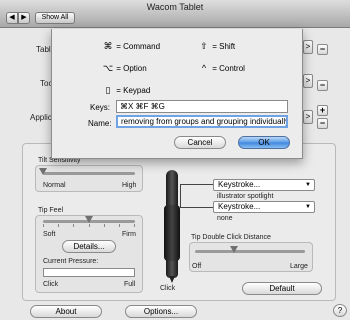 The height and width of the screenshot is (320, 350). I want to click on legend-keypad-label: = Keypad, so click(133, 90).